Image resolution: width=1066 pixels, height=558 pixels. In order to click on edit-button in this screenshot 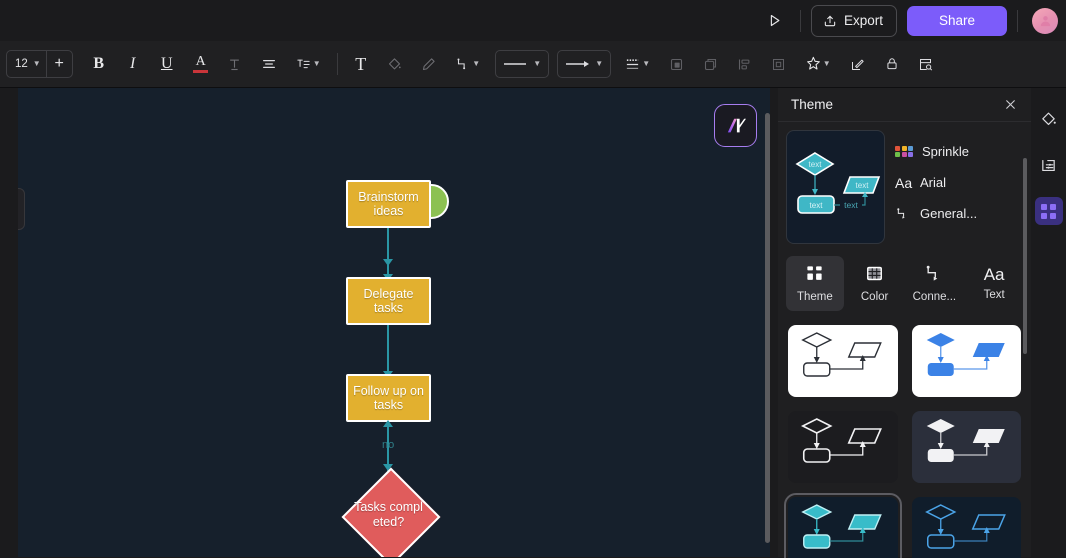, I will do `click(858, 64)`.